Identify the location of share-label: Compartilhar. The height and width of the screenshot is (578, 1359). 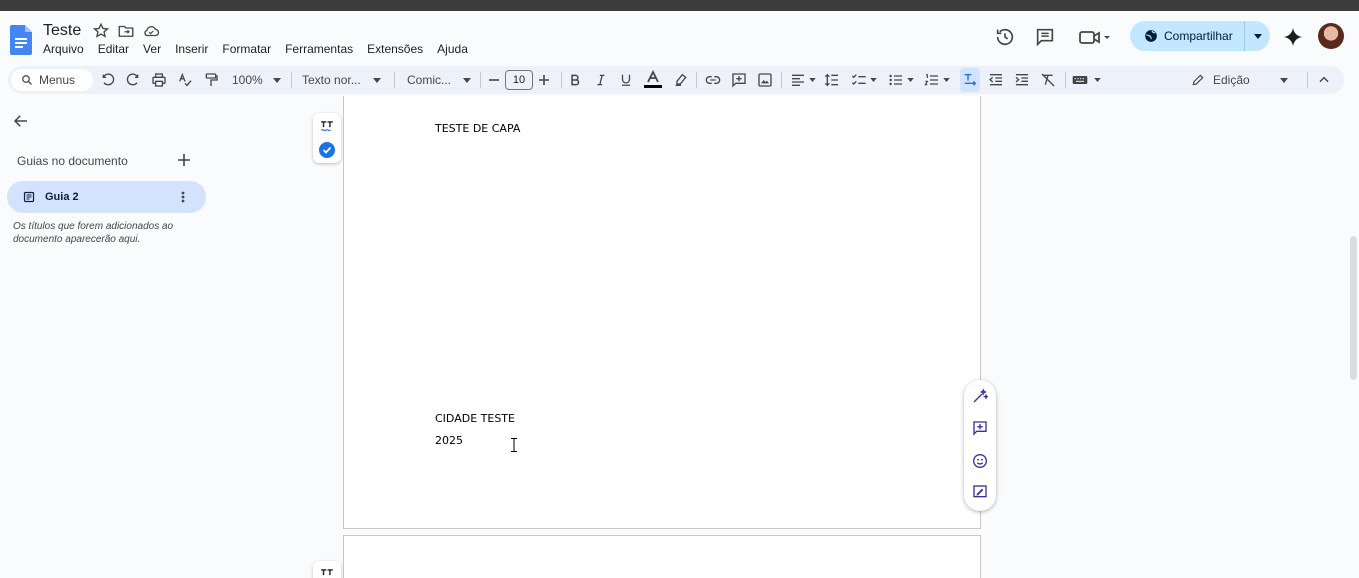
(1198, 36).